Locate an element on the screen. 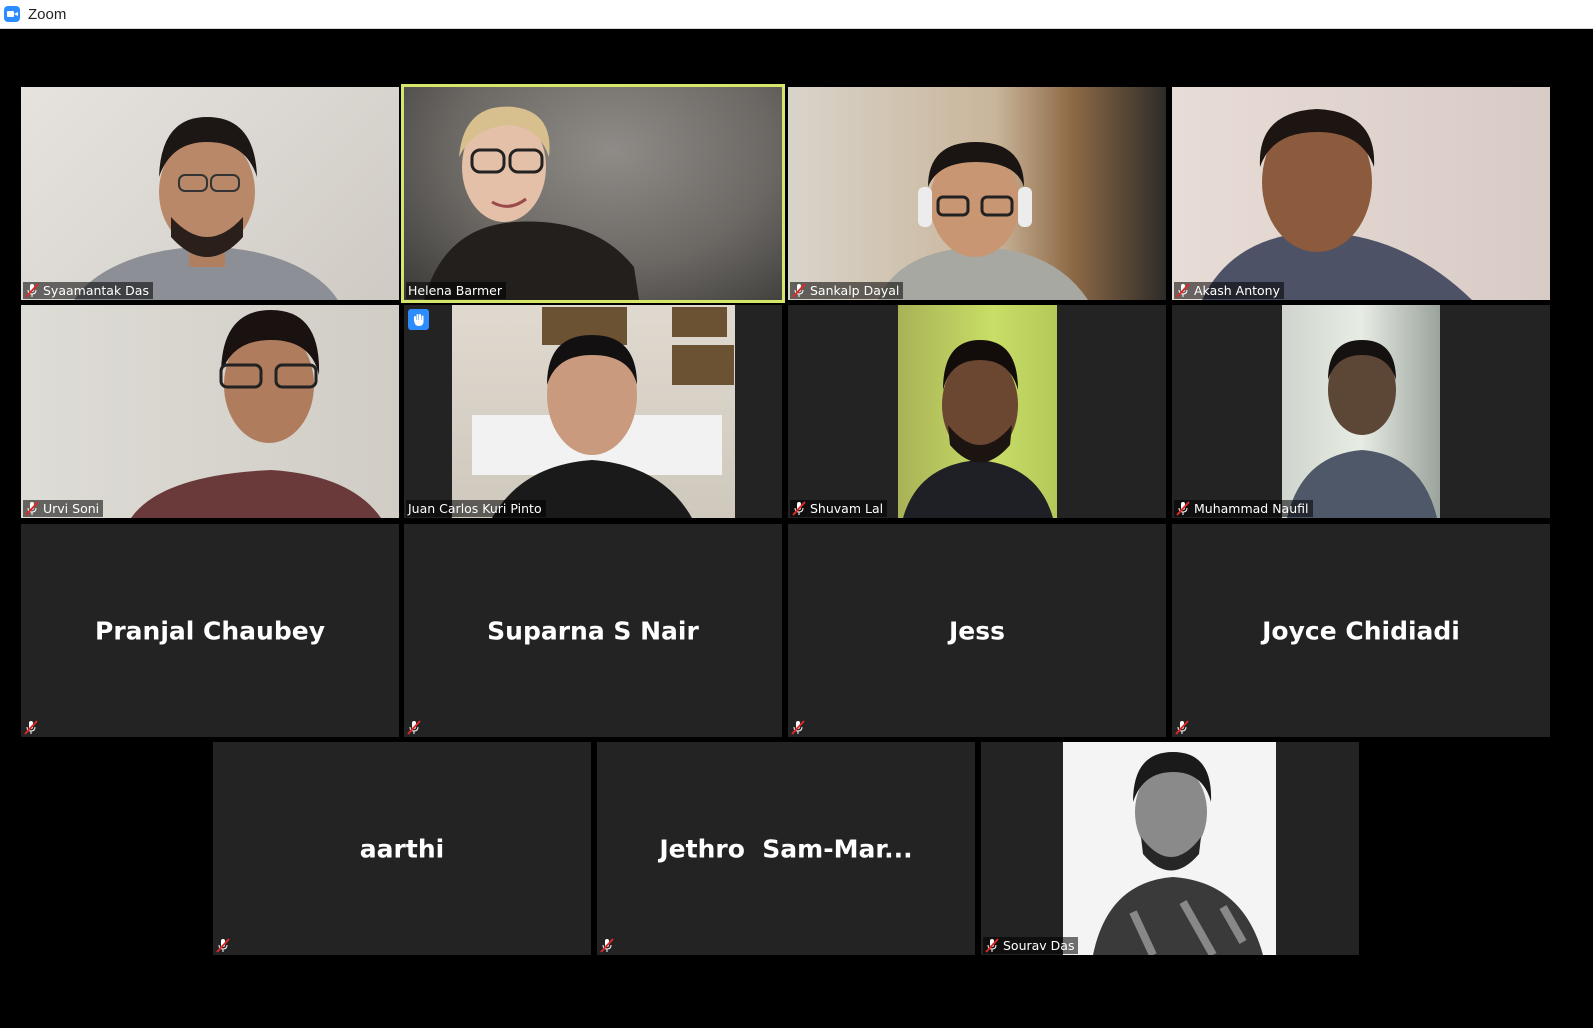 This screenshot has height=1028, width=1593. participant-tile-aarthi: aarthi is located at coordinates (402, 848).